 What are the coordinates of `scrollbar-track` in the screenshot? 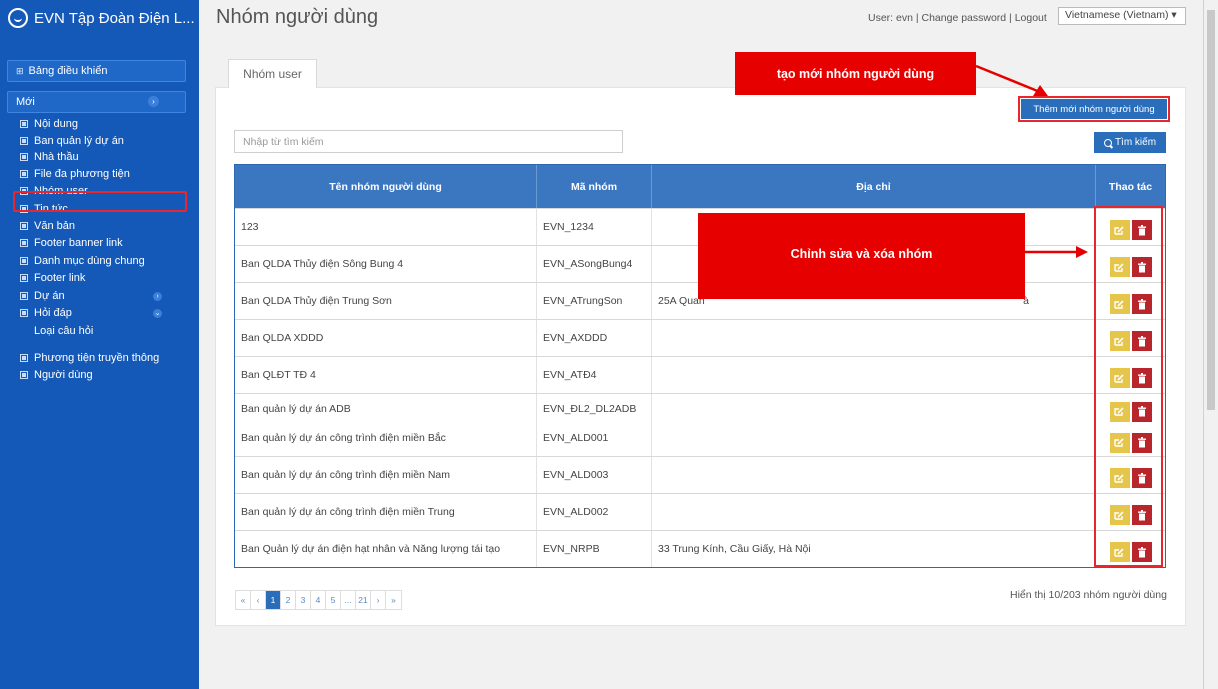 It's located at (1203, 344).